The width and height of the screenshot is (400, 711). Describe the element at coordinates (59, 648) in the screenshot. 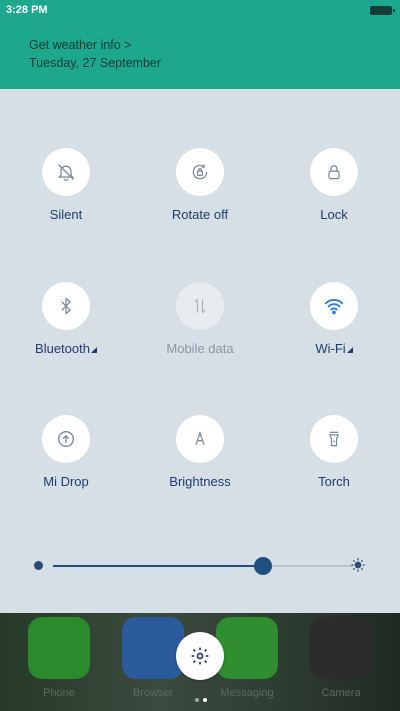

I see `app-phone` at that location.